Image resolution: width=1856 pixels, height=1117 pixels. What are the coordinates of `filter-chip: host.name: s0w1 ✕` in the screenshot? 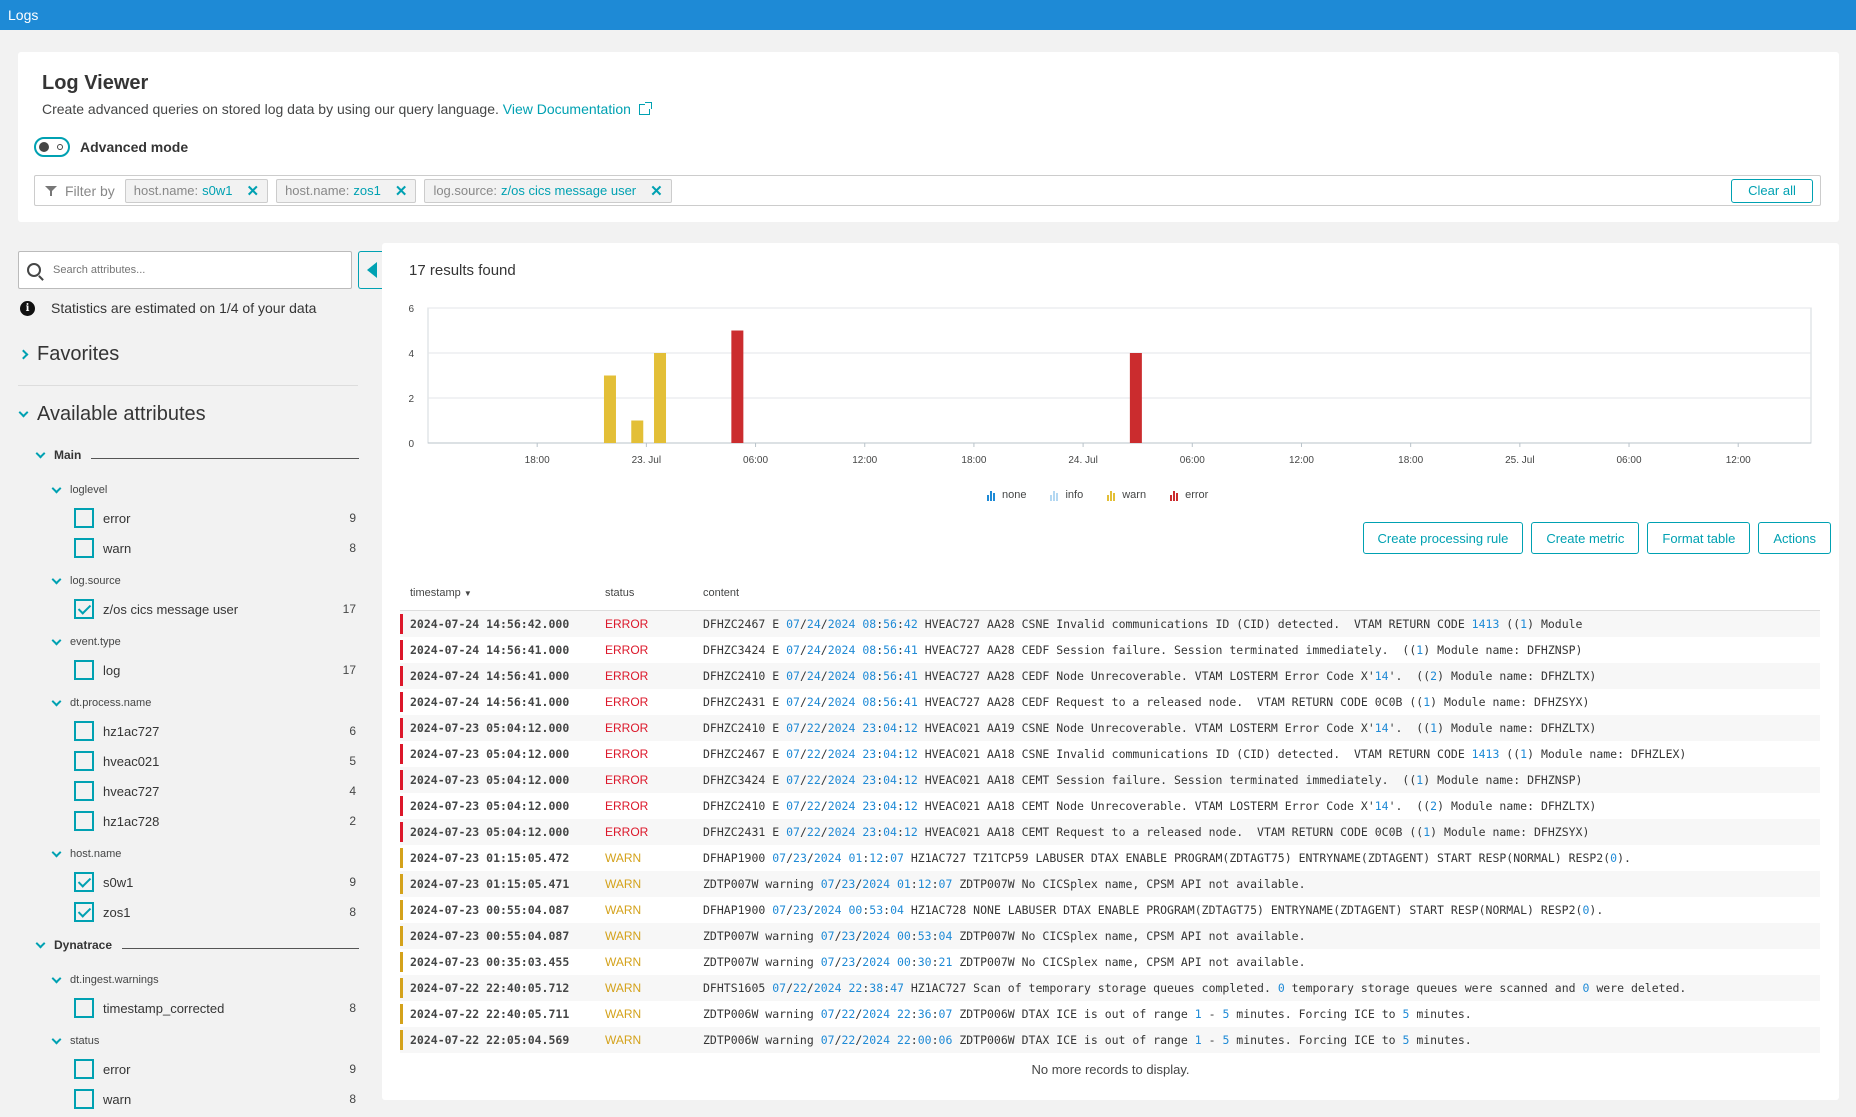 It's located at (196, 190).